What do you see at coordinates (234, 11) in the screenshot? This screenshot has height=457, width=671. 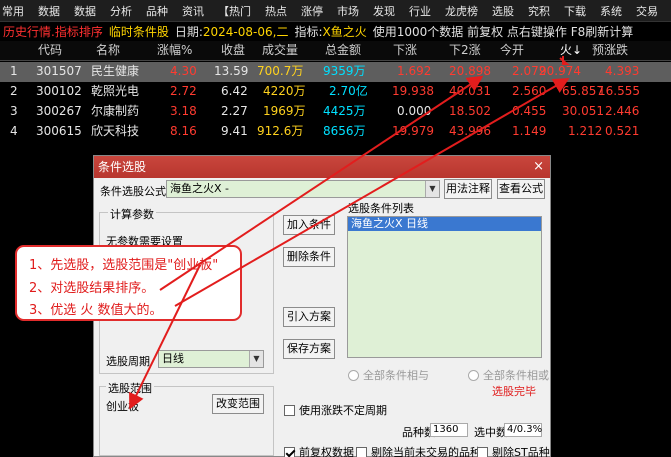 I see `menu-item-remen: 【热门` at bounding box center [234, 11].